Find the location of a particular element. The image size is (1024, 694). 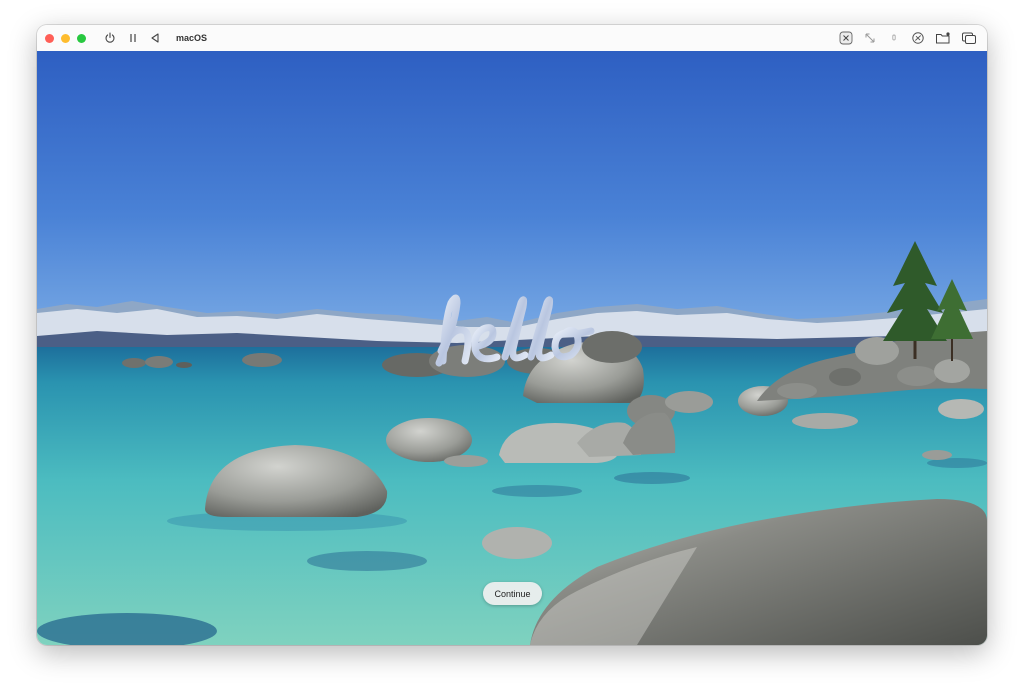

minimize-button is located at coordinates (65, 38).